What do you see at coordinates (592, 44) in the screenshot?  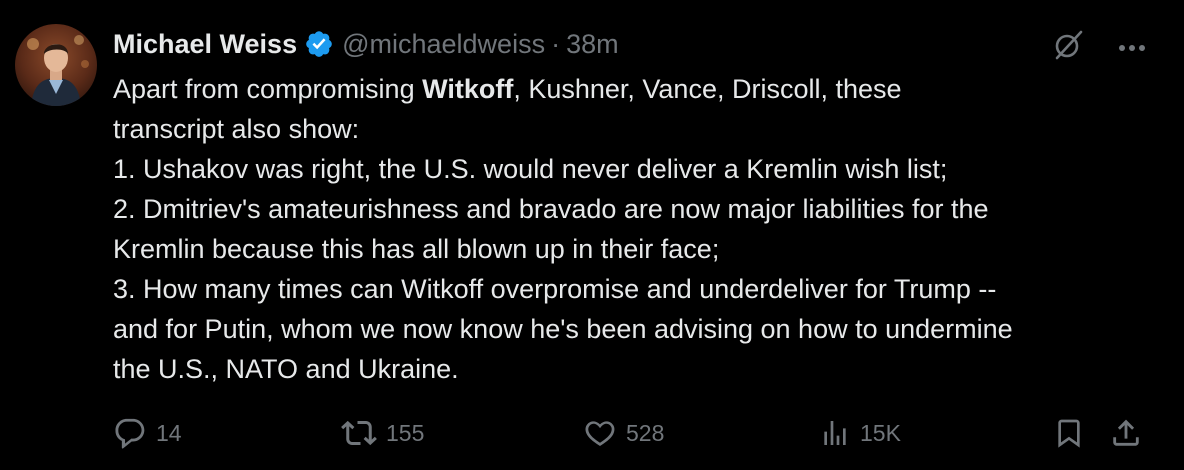 I see `tweet-time: 38m` at bounding box center [592, 44].